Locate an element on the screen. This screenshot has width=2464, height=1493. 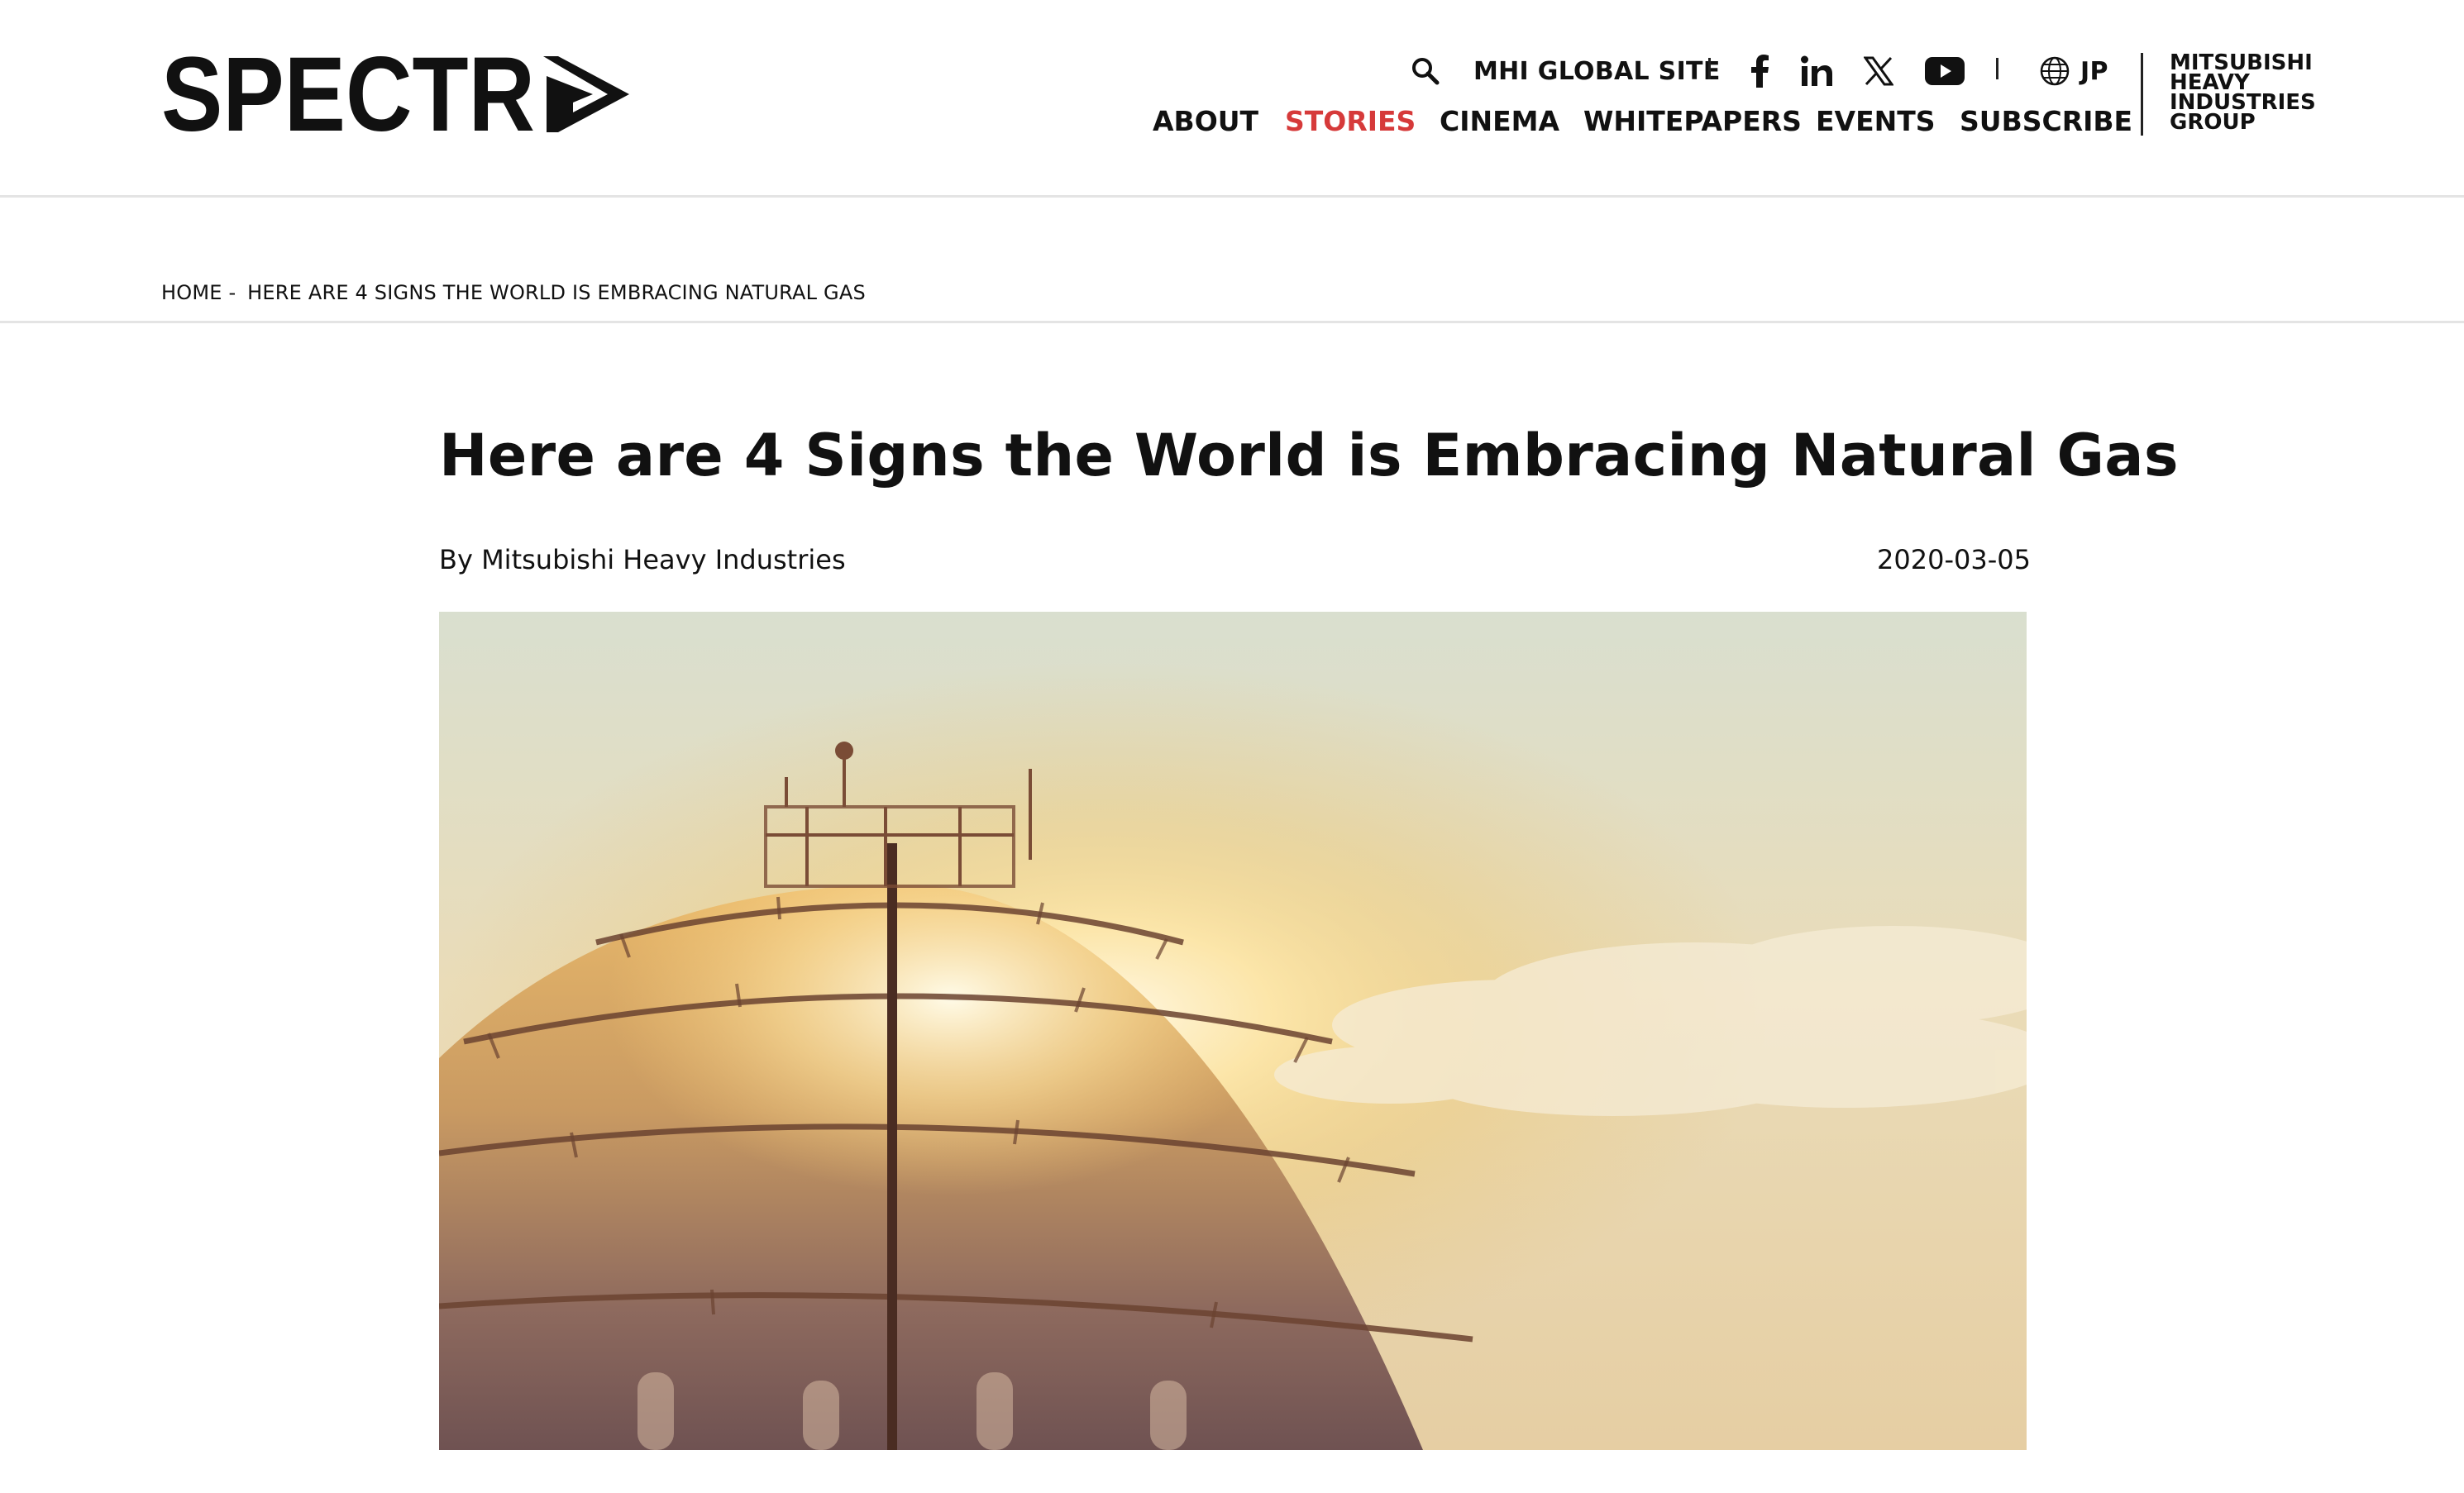
breadcrumb-home: HOME is located at coordinates (191, 292).